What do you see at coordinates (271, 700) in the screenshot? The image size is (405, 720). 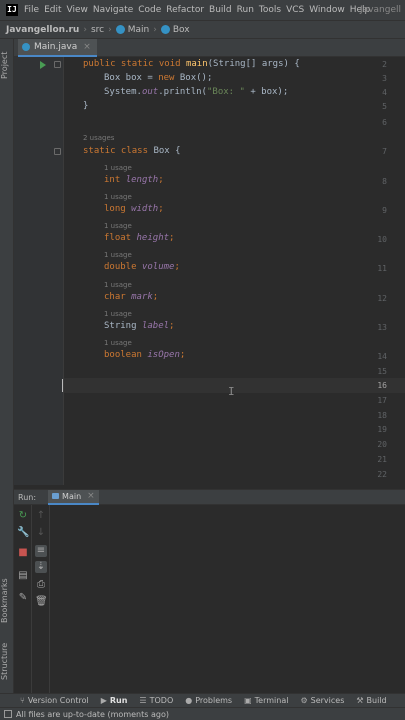 I see `terminal-label: Terminal` at bounding box center [271, 700].